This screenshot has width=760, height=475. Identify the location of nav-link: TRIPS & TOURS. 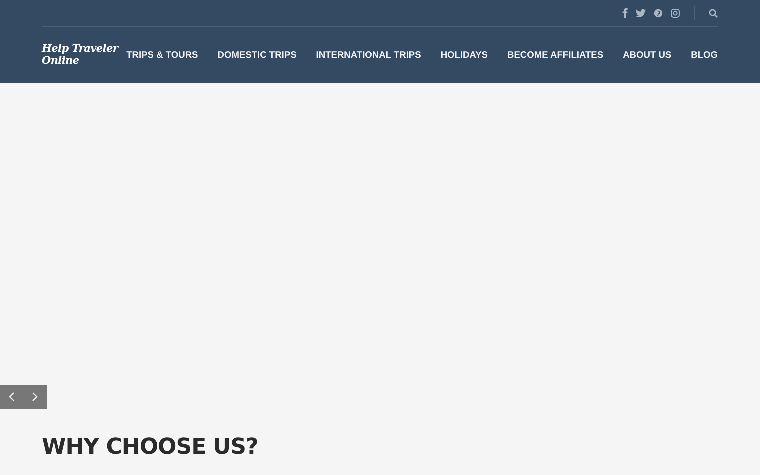
(162, 55).